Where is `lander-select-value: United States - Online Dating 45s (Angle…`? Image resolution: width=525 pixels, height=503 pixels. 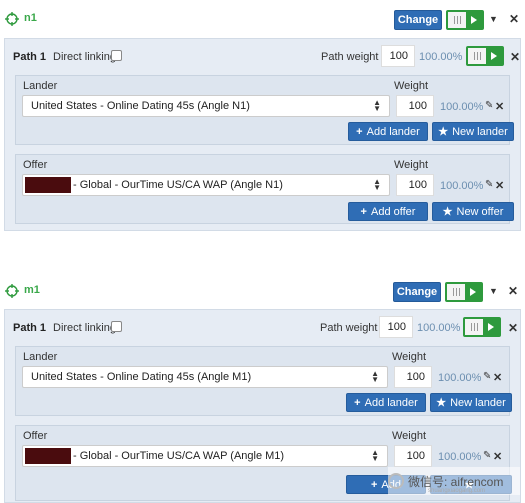
lander-select-value: United States - Online Dating 45s (Angle… is located at coordinates (141, 377).